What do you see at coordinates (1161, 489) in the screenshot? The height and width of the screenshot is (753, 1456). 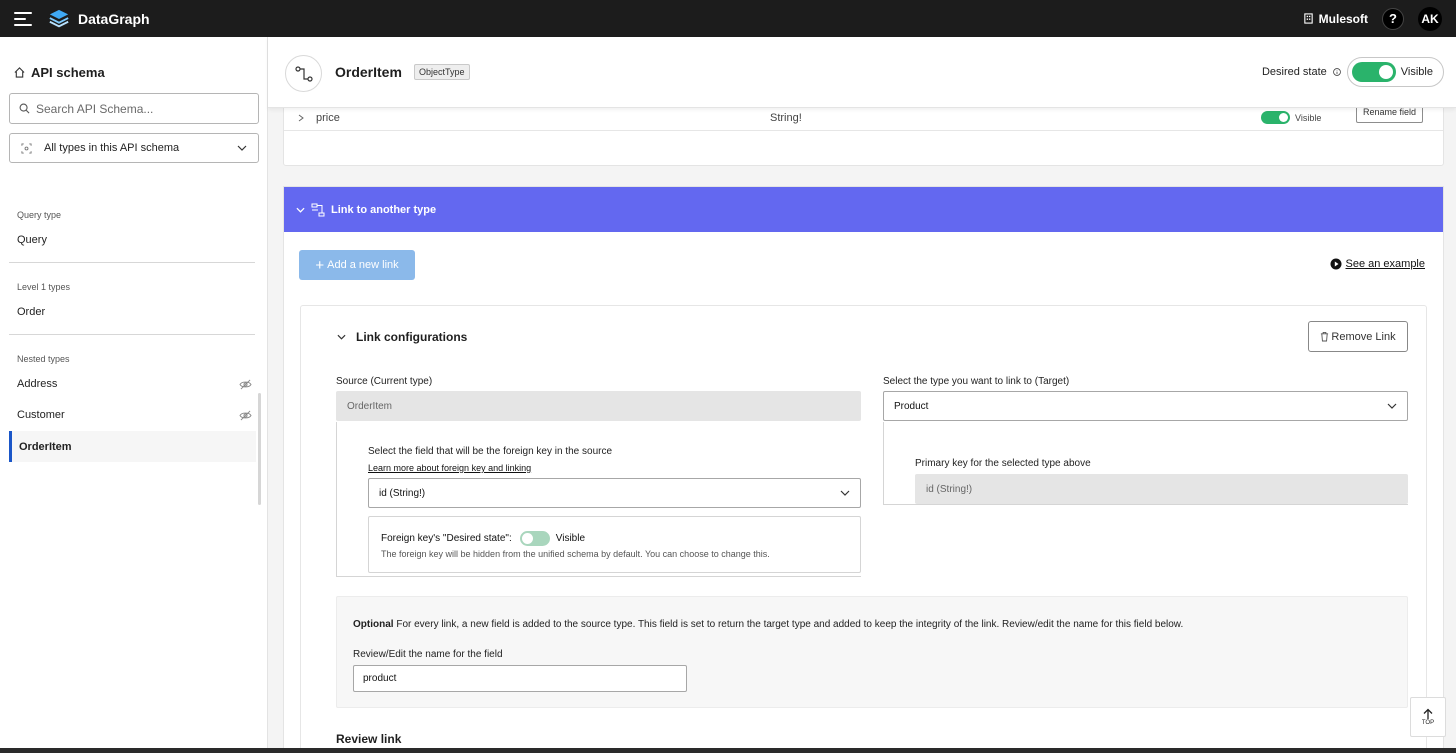 I see `primary-key-field: id (String!)` at bounding box center [1161, 489].